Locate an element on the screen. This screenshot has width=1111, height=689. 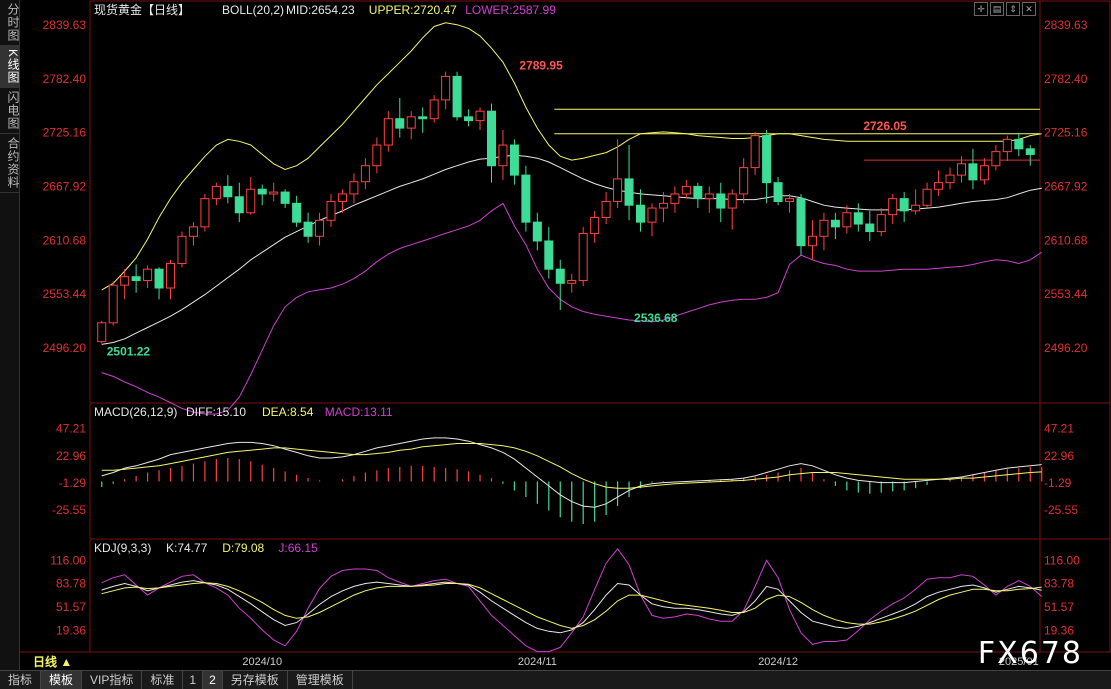
tab-page-1: 1 is located at coordinates (193, 680).